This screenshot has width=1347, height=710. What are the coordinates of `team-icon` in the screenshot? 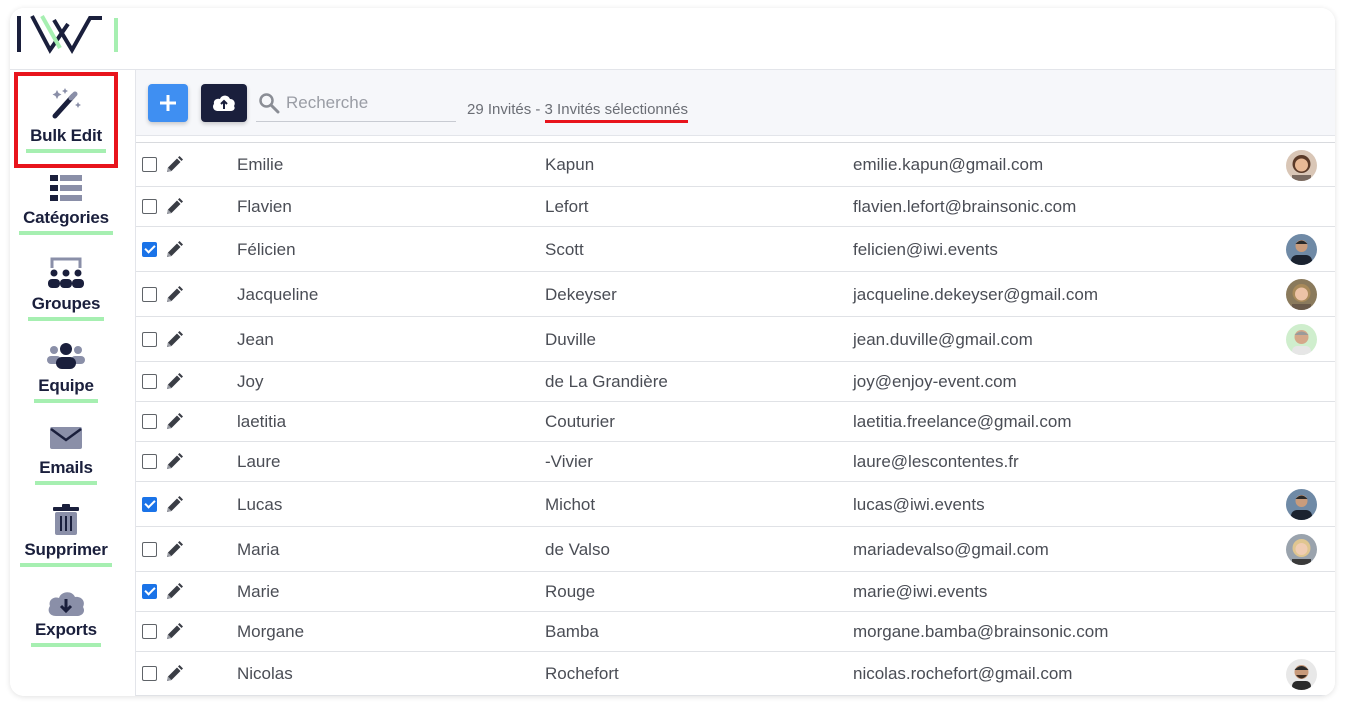 It's located at (66, 356).